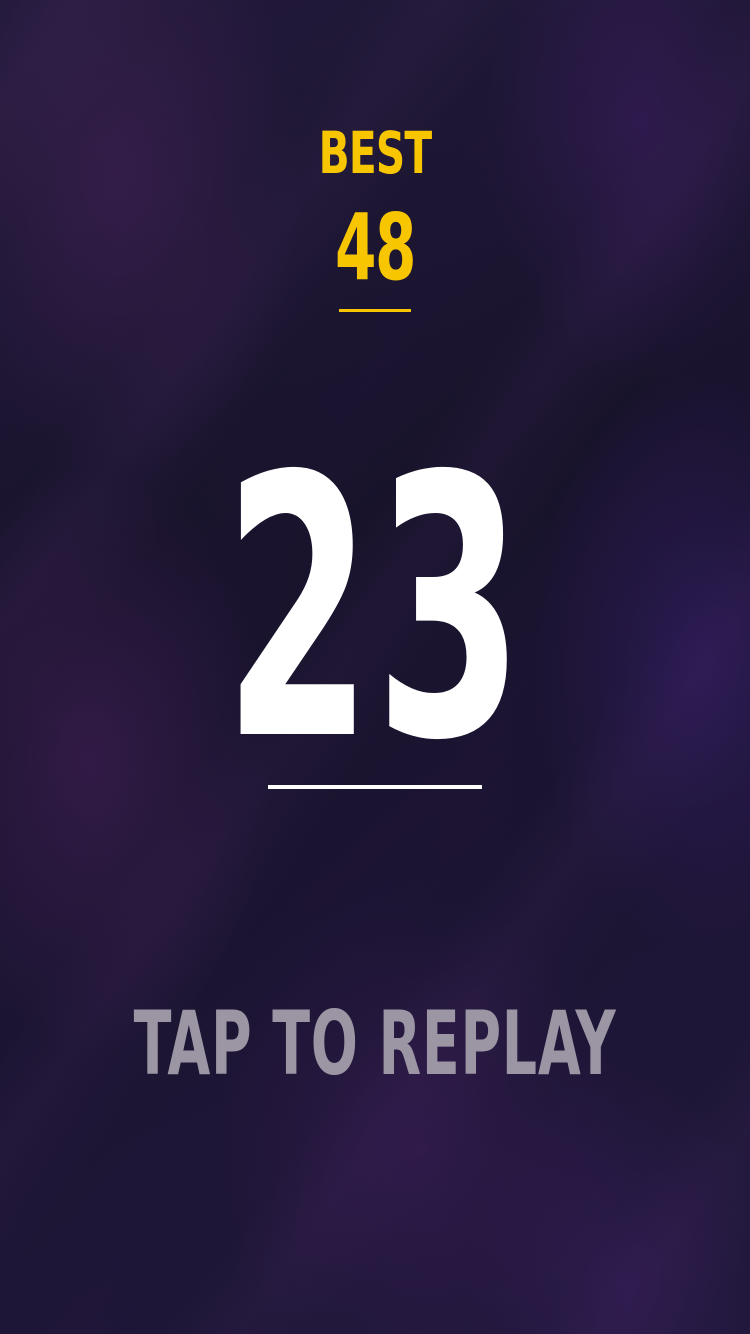  Describe the element at coordinates (375, 1044) in the screenshot. I see `tap-to-replay-button: TAP TO REPLAY` at that location.